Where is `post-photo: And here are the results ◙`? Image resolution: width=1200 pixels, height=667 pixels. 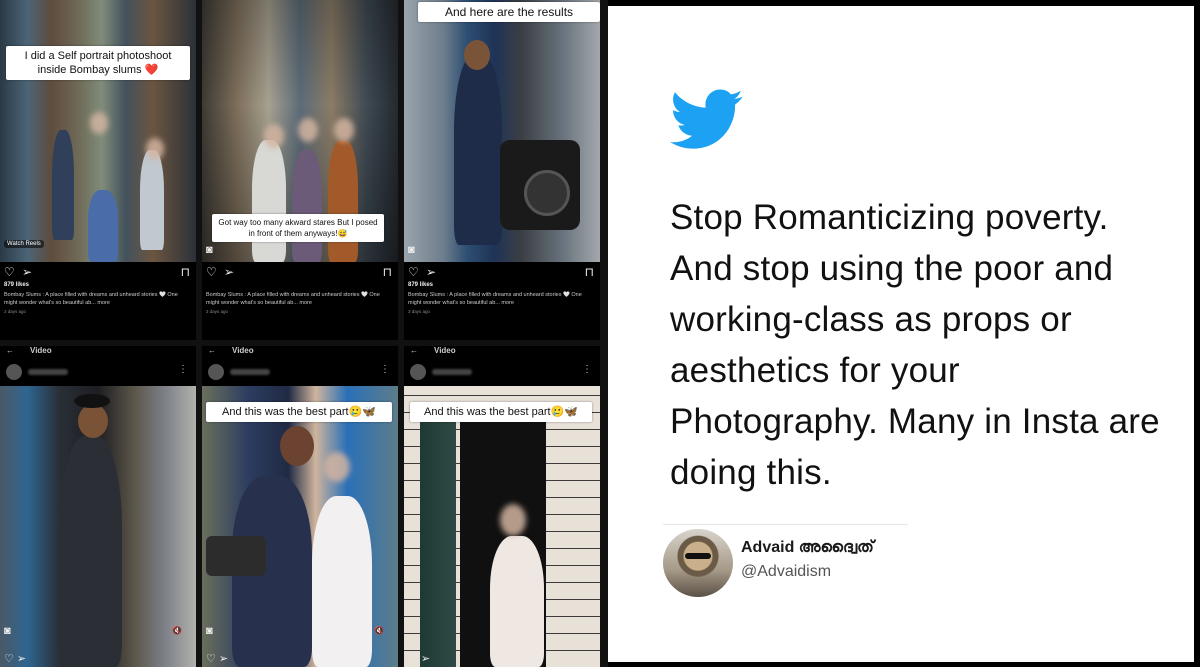 post-photo: And here are the results ◙ is located at coordinates (502, 131).